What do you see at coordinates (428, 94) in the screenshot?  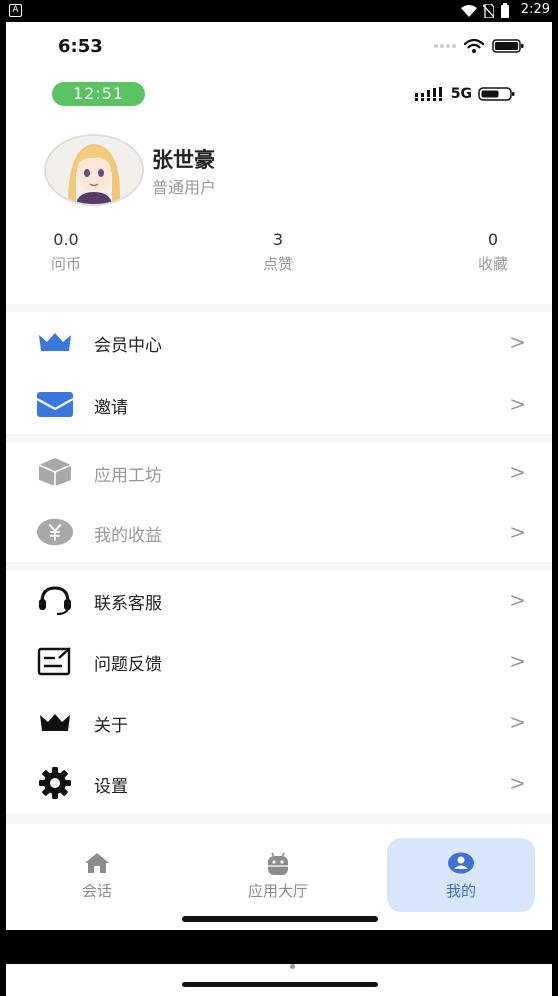 I see `signal-bars-icon` at bounding box center [428, 94].